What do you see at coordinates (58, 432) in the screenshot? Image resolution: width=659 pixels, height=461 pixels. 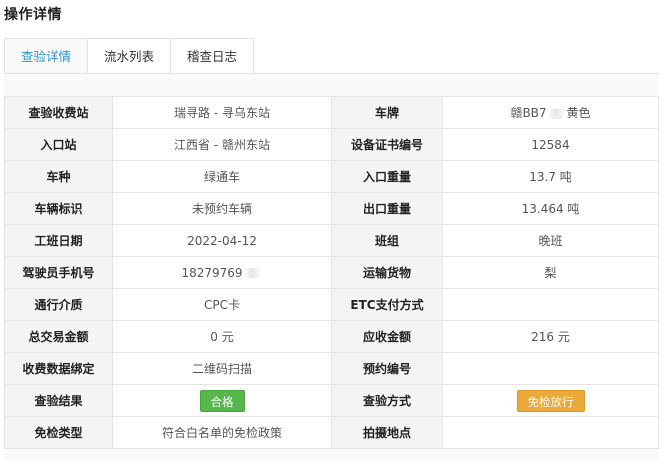 I see `label-exempt-type: 免检类型` at bounding box center [58, 432].